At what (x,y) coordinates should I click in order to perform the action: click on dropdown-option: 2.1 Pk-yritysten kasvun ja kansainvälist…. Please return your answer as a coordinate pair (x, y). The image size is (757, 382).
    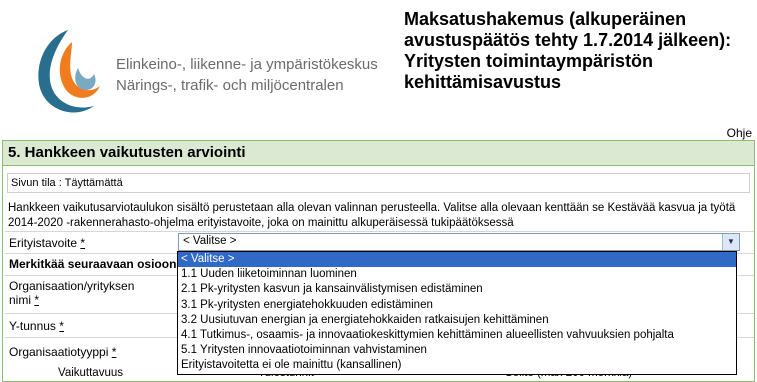
    Looking at the image, I should click on (457, 289).